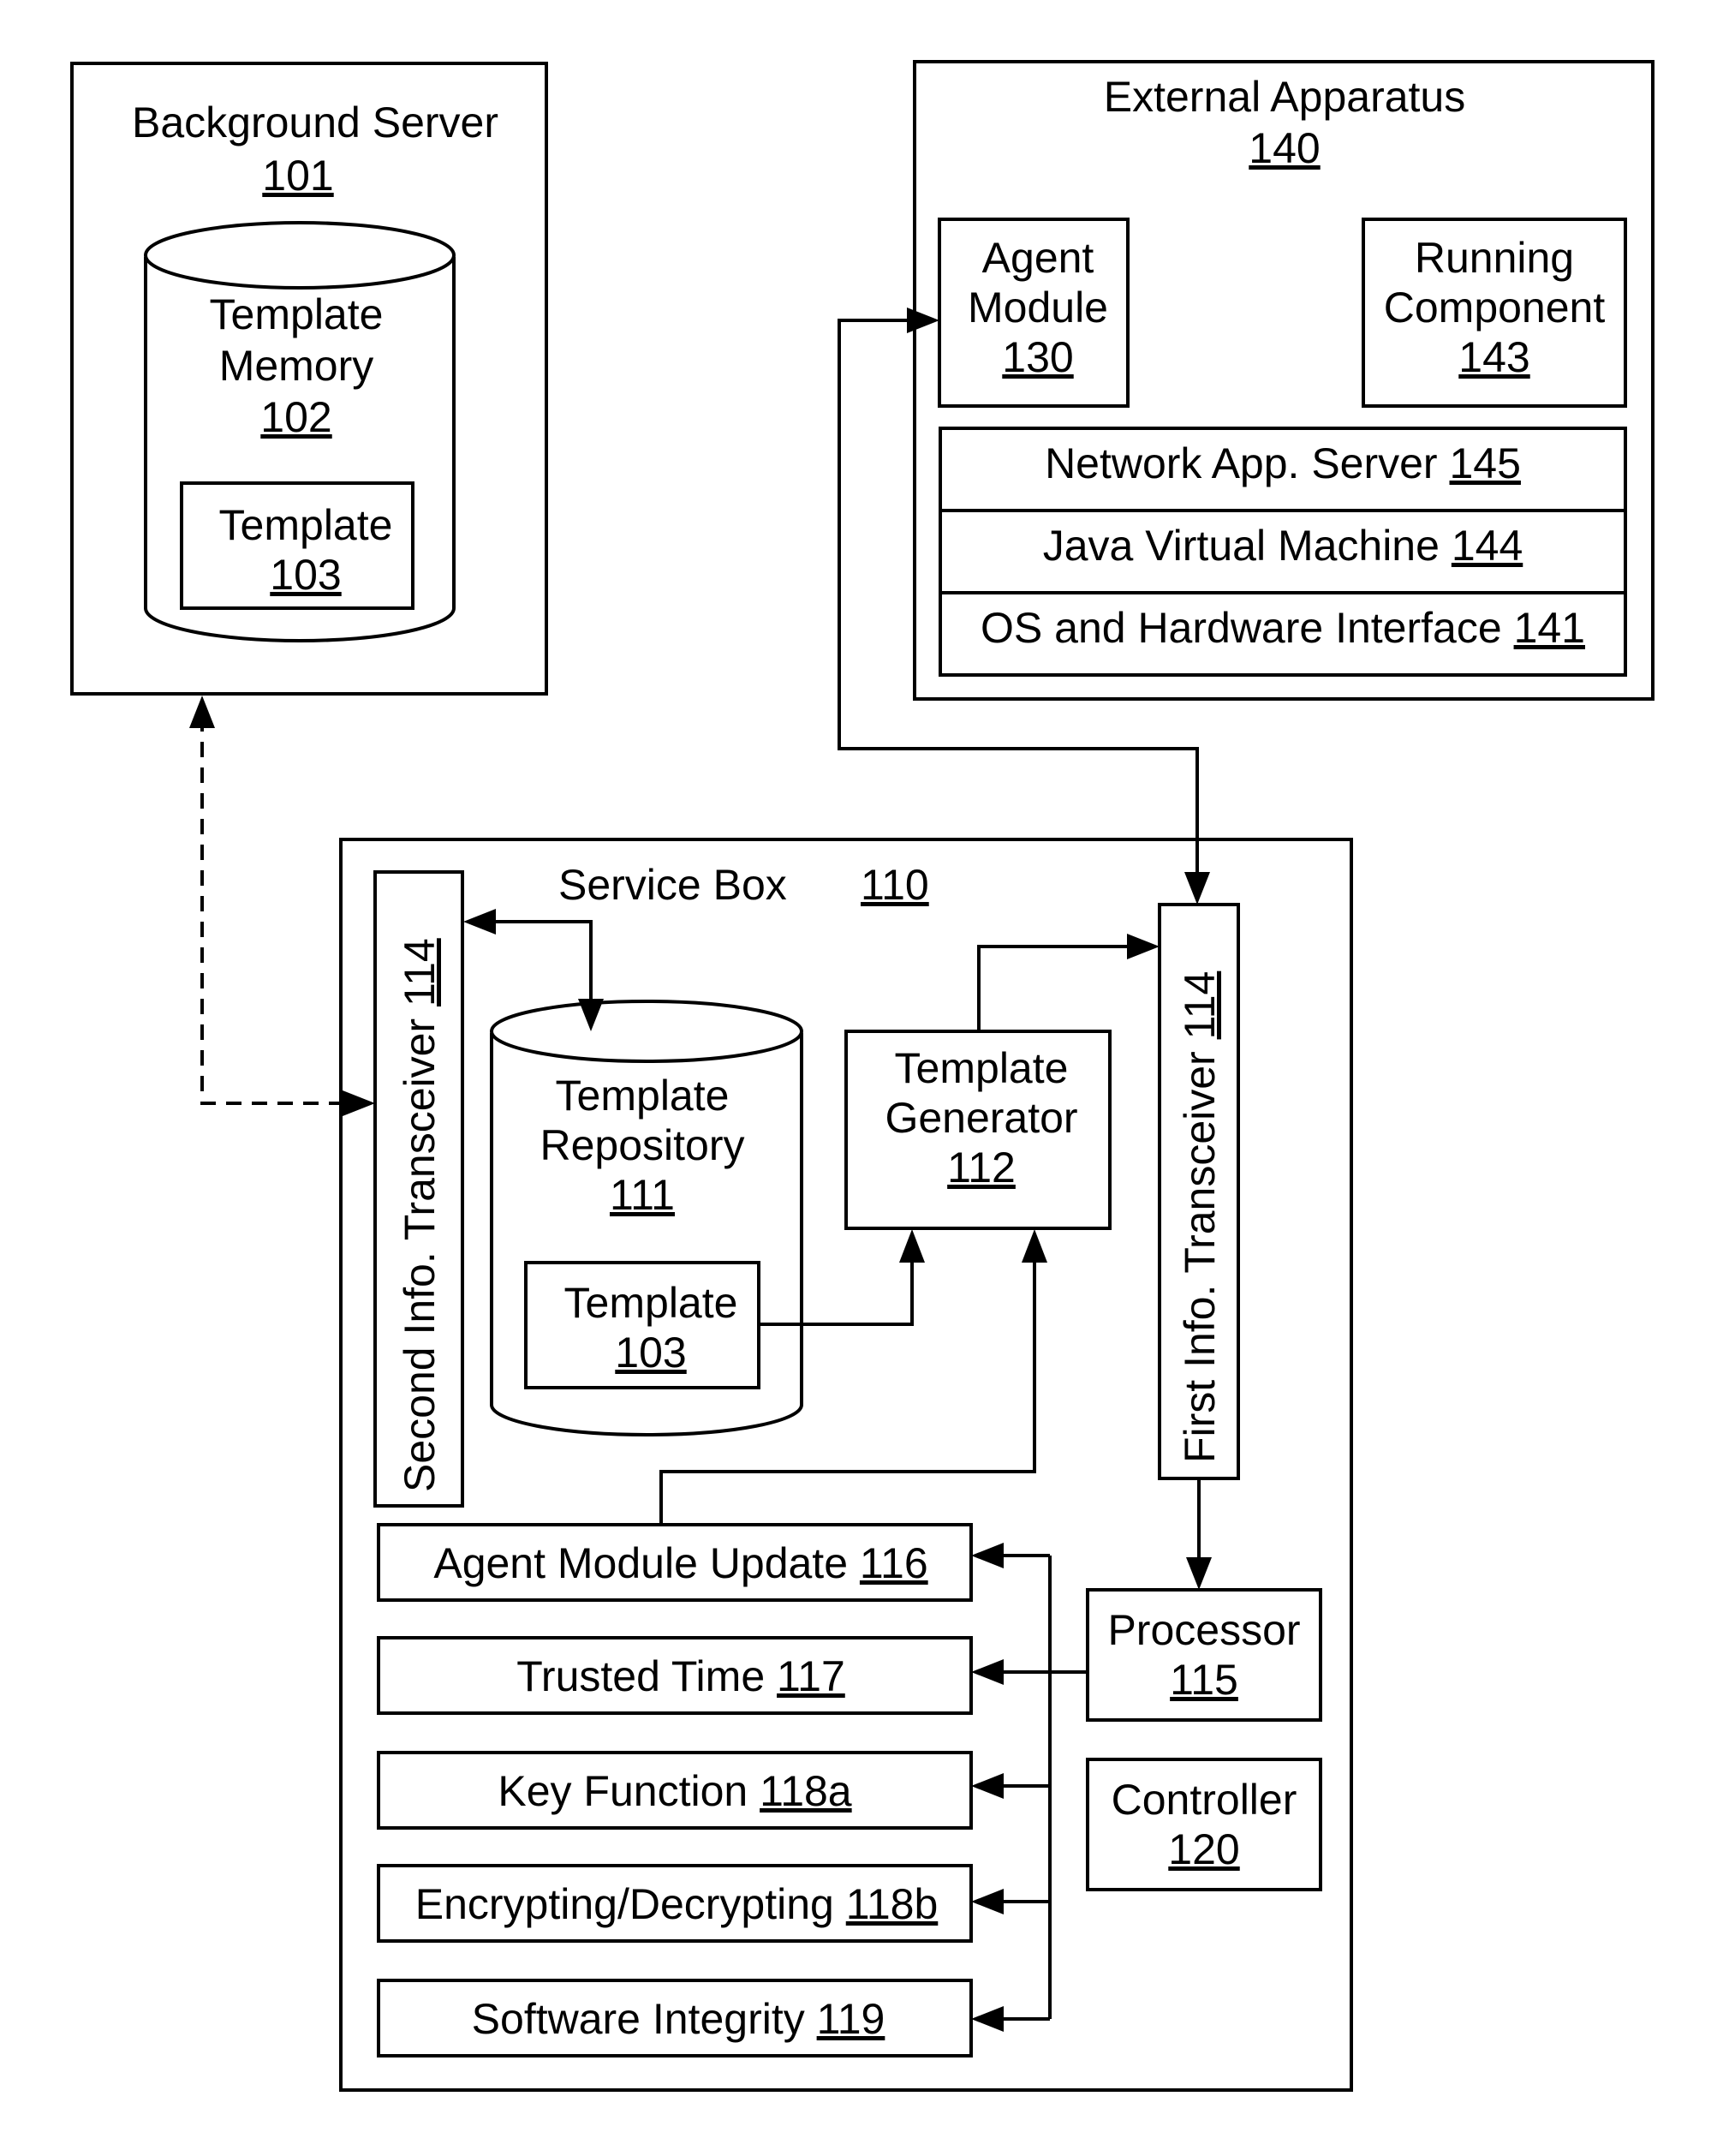 The width and height of the screenshot is (1735, 2156). What do you see at coordinates (1241, 546) in the screenshot?
I see `stack-layer-1-label: Java Virtual Machine` at bounding box center [1241, 546].